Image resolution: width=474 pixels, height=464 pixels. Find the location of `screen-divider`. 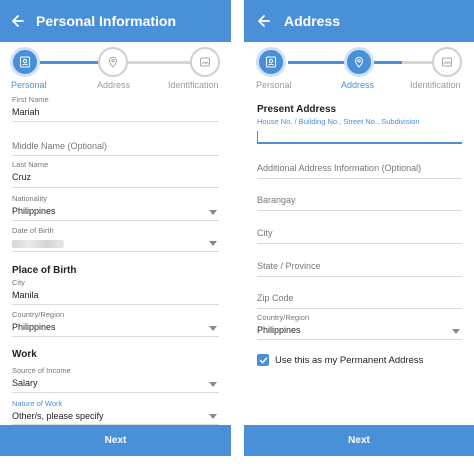

screen-divider is located at coordinates (237, 232).